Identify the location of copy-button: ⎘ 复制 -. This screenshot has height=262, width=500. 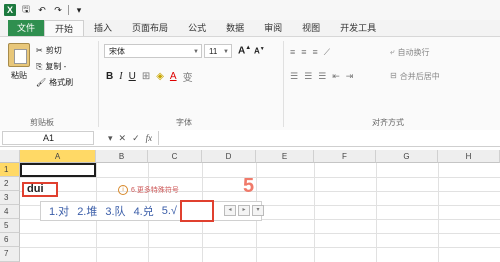
(54, 67).